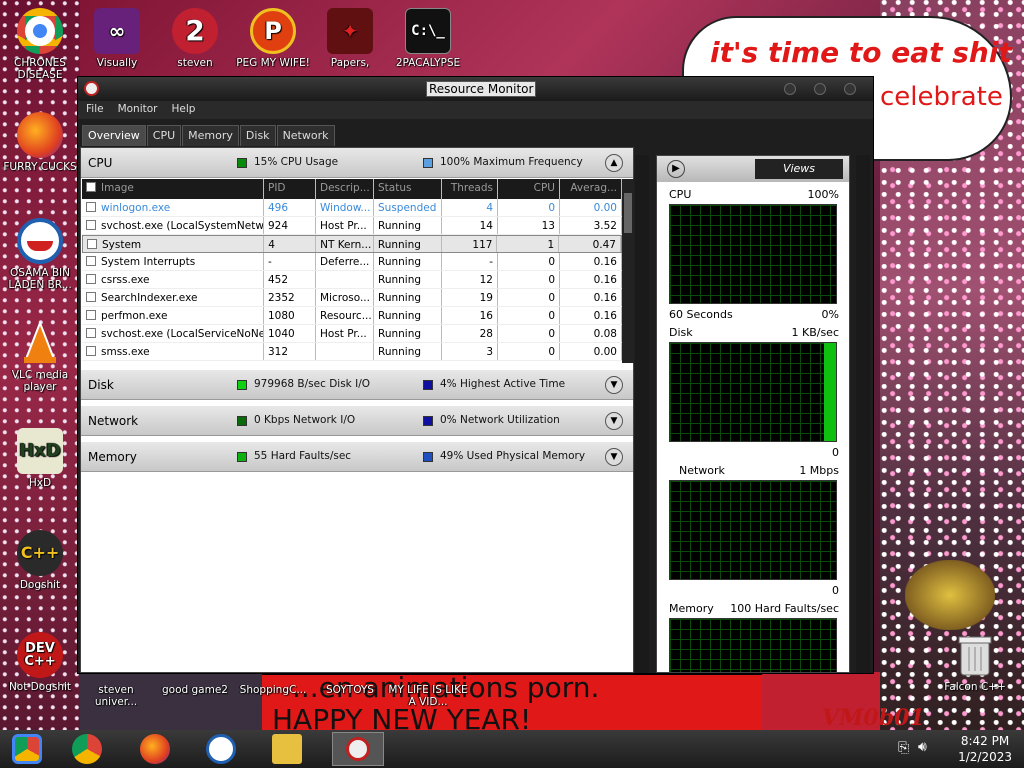  I want to click on tab-disk: Disk, so click(257, 135).